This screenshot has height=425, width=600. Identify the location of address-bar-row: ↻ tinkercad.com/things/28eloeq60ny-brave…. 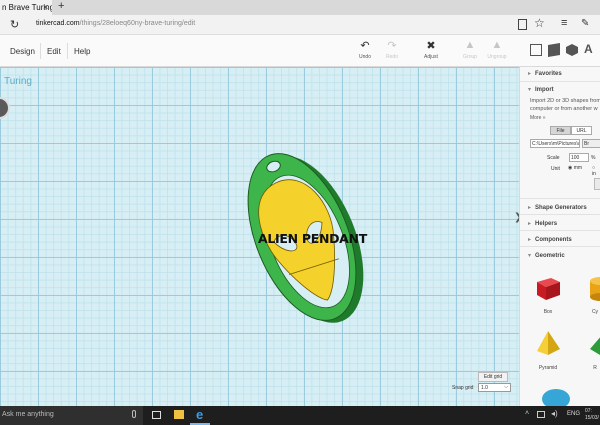
(300, 25).